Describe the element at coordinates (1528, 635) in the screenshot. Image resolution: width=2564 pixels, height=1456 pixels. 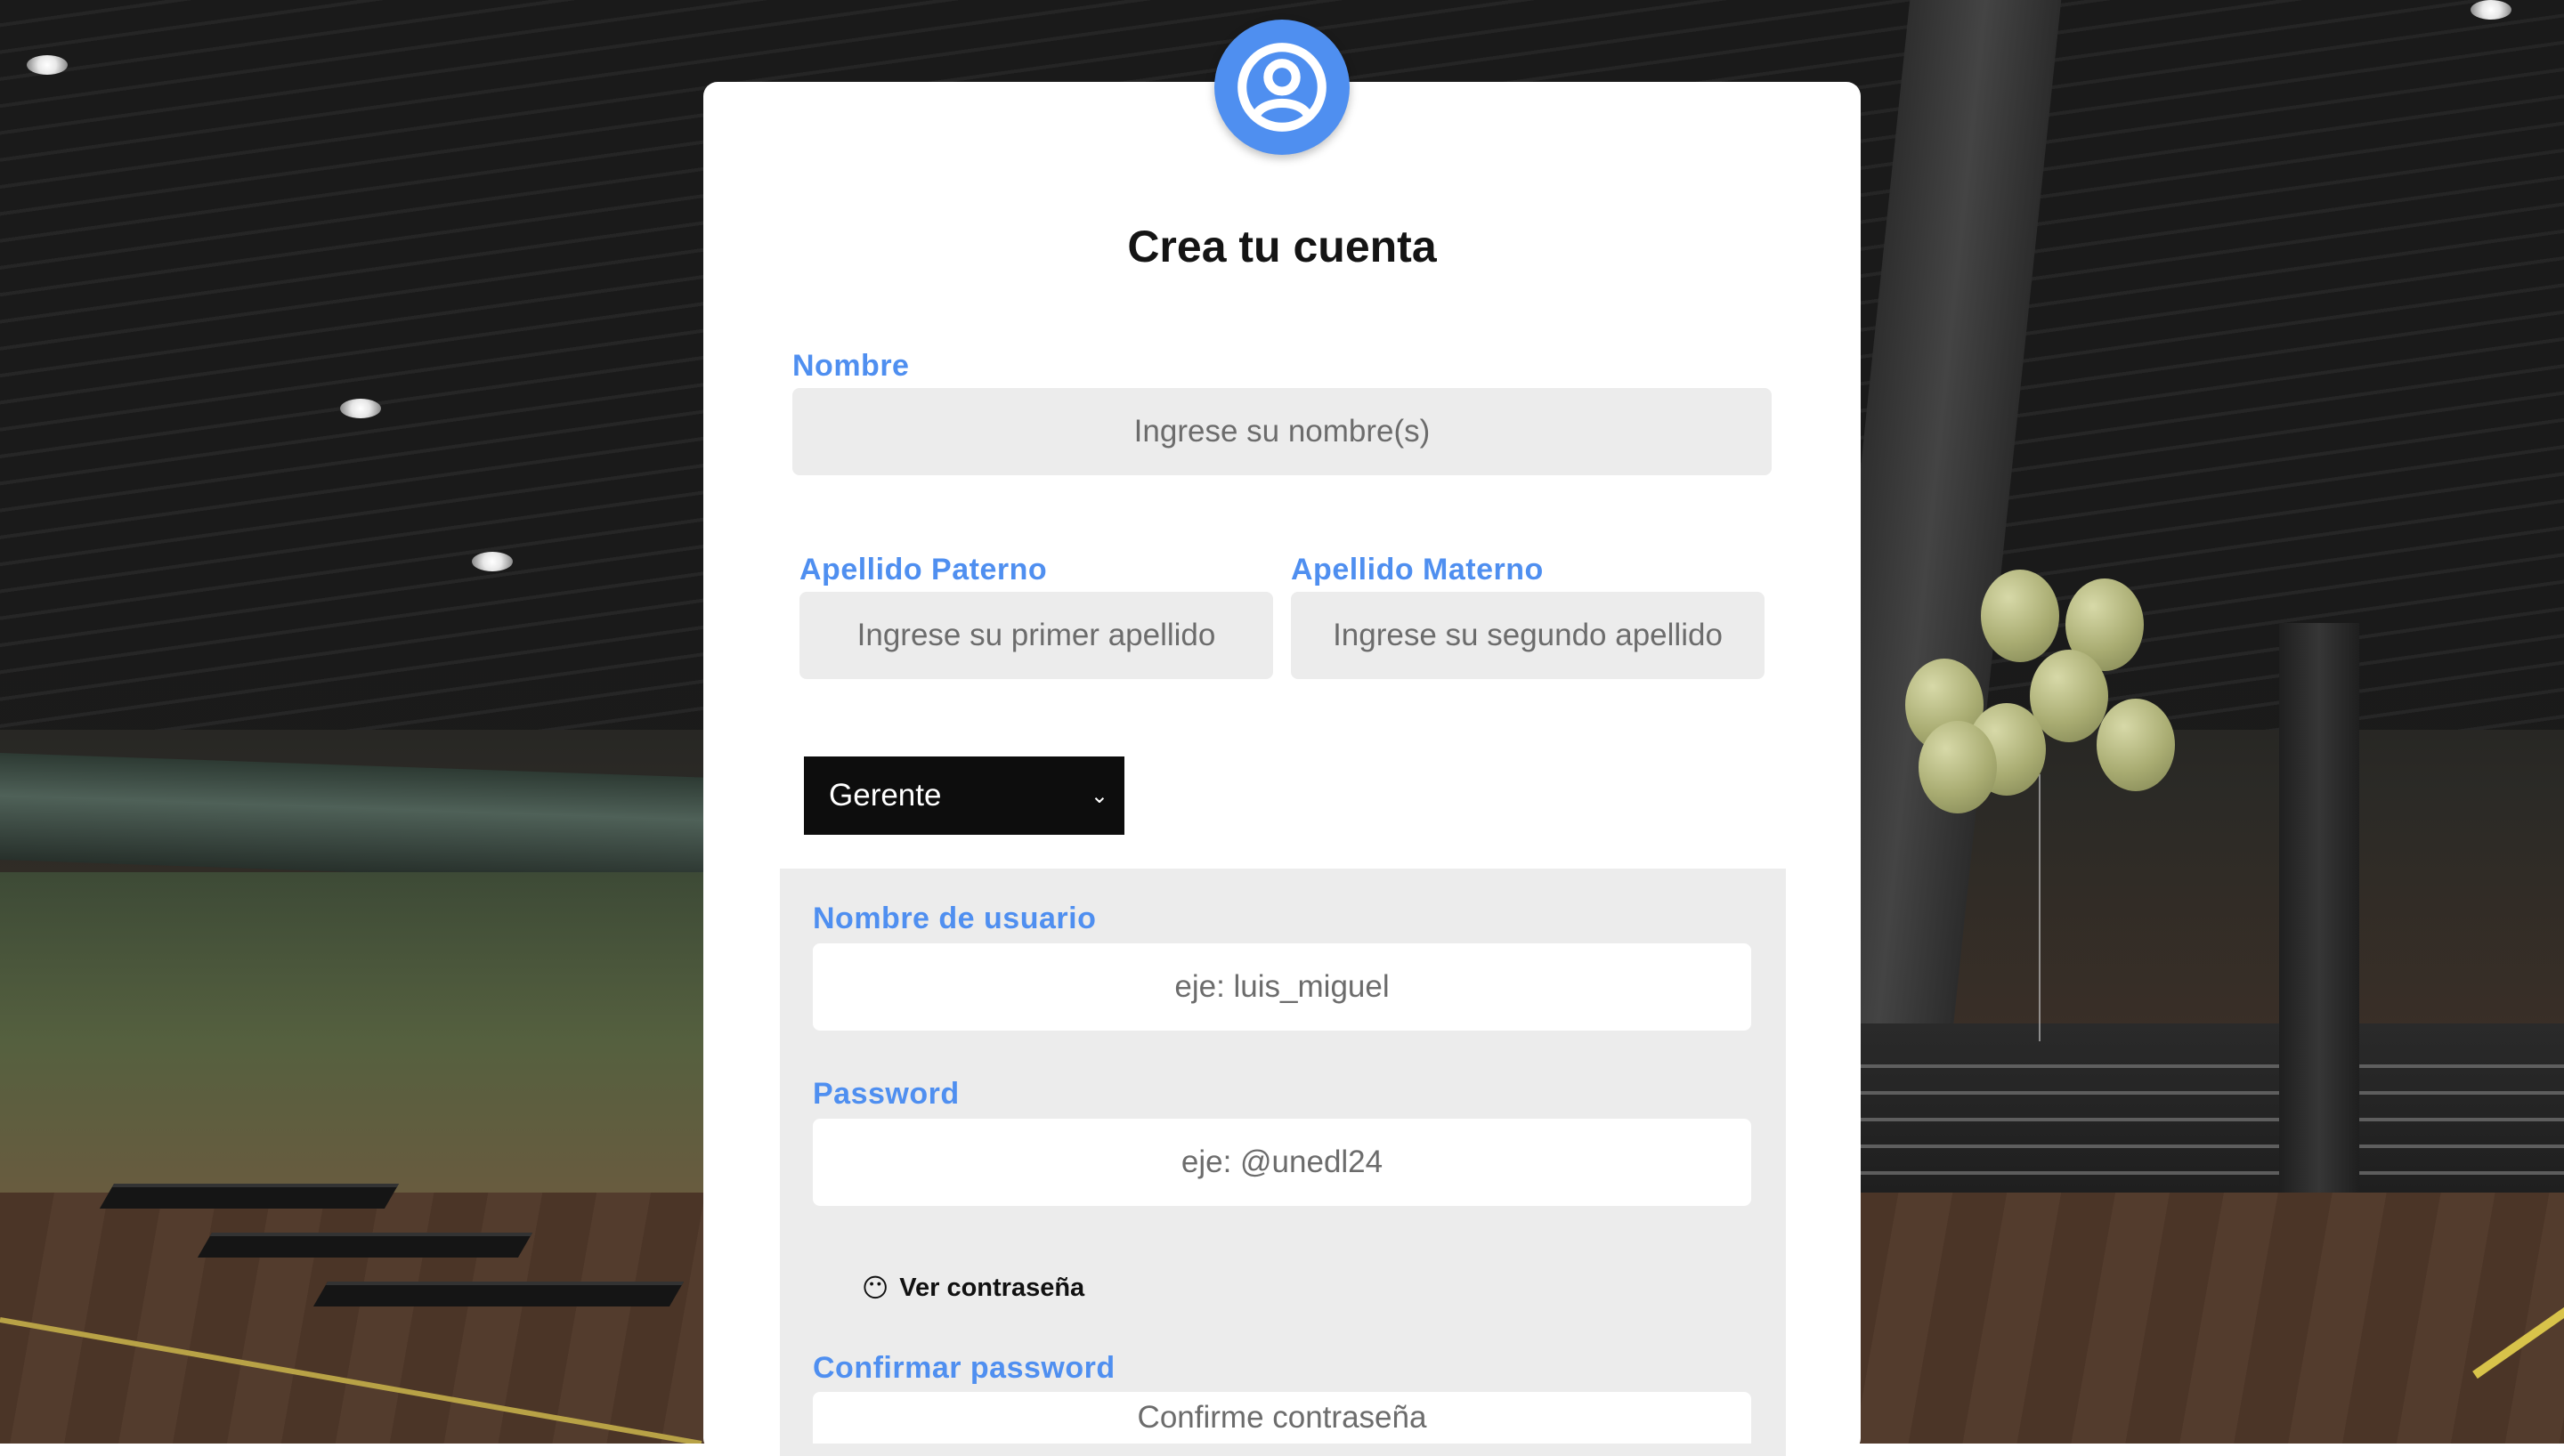
I see `apellido-materno-input` at that location.